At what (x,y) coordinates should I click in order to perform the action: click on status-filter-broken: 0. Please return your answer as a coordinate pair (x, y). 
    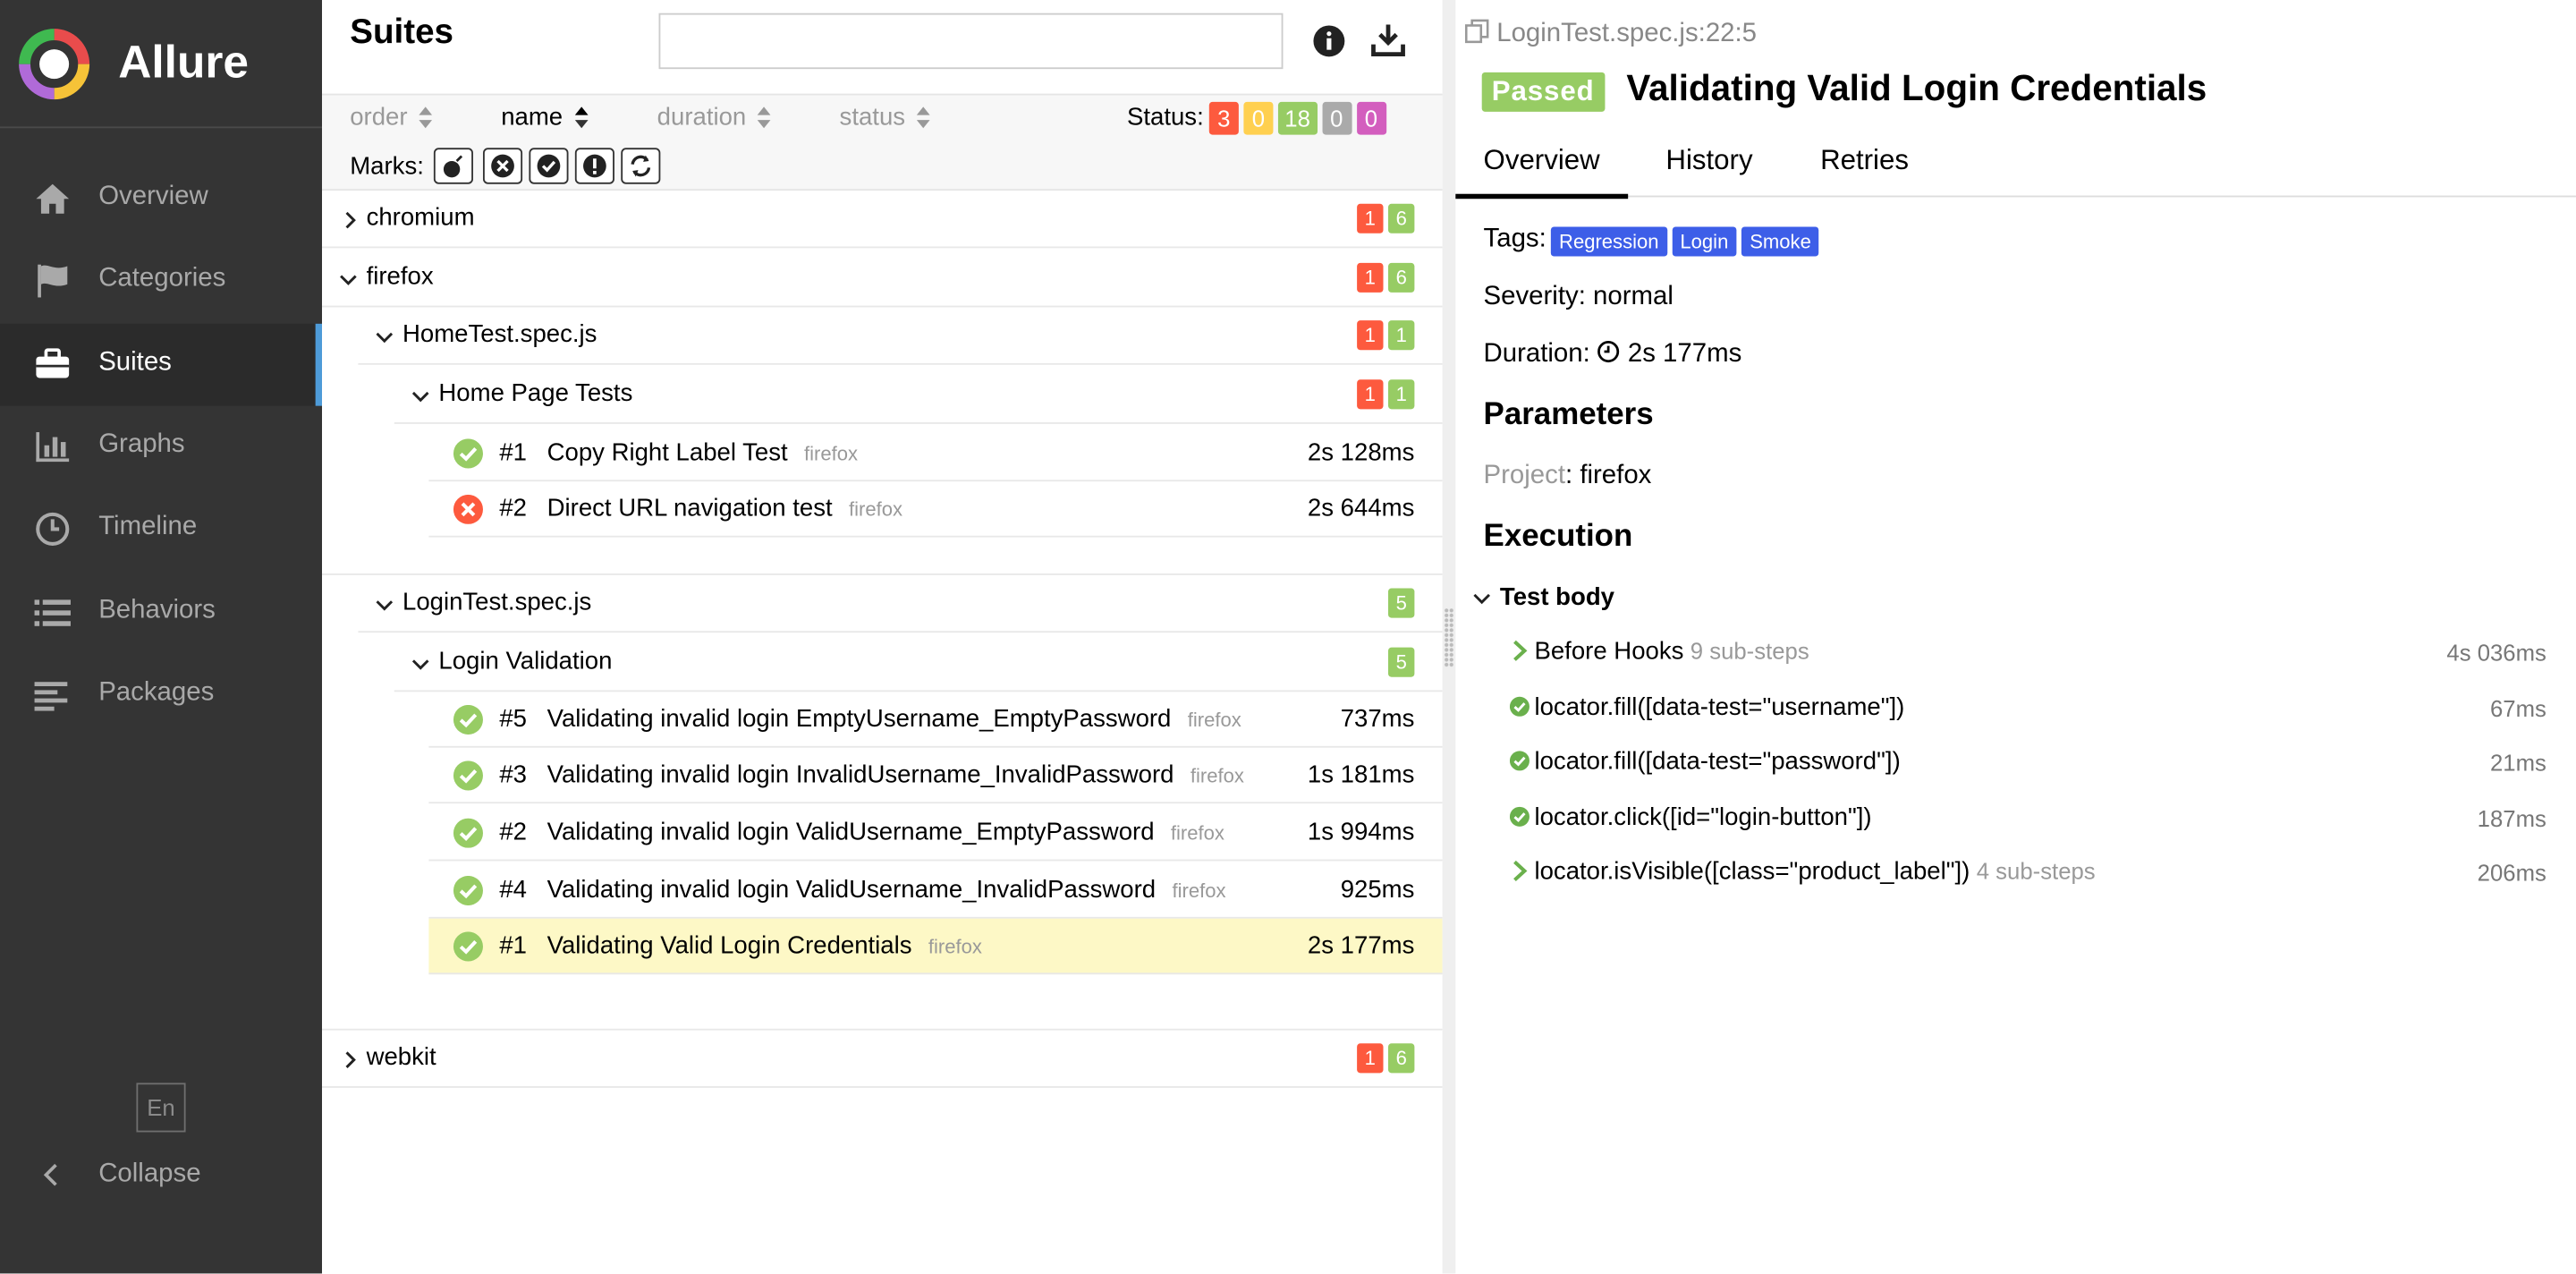
    Looking at the image, I should click on (1258, 118).